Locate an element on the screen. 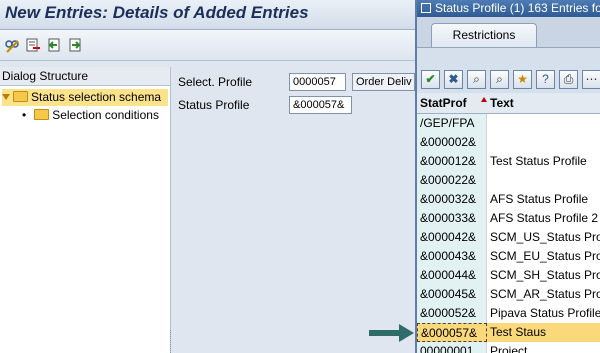  table-row: &000022& is located at coordinates (508, 180).